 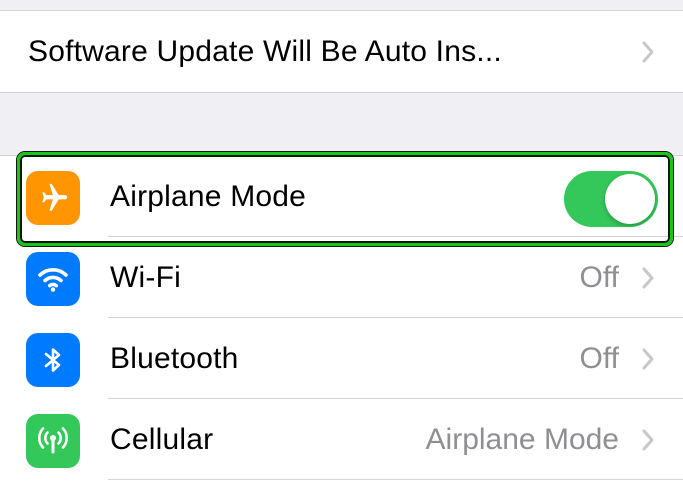 I want to click on row-divider, so click(x=395, y=479).